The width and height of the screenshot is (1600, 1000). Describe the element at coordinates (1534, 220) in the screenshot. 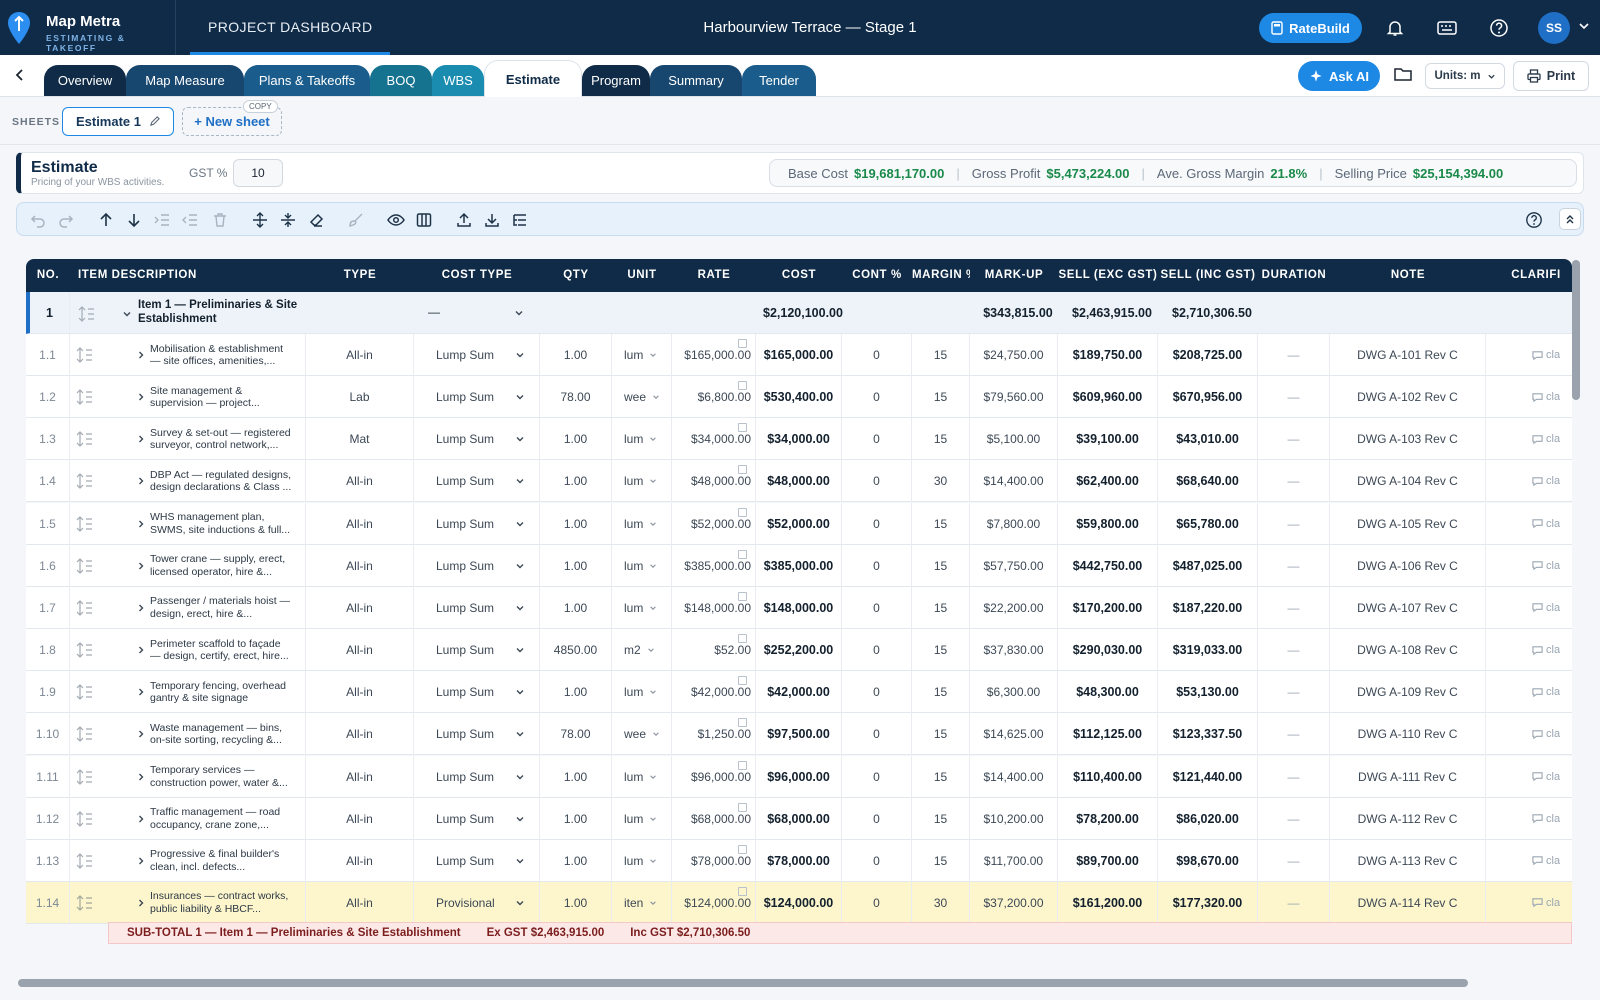

I see `help-icon` at that location.